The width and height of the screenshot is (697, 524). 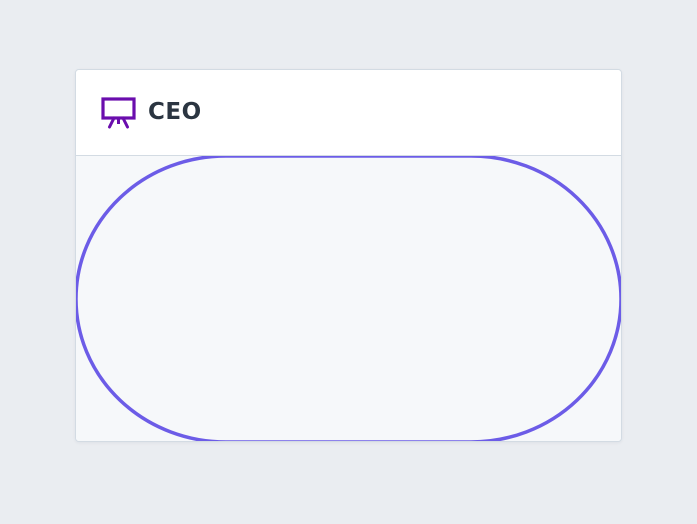 I want to click on node-card-header: CEO, so click(x=348, y=113).